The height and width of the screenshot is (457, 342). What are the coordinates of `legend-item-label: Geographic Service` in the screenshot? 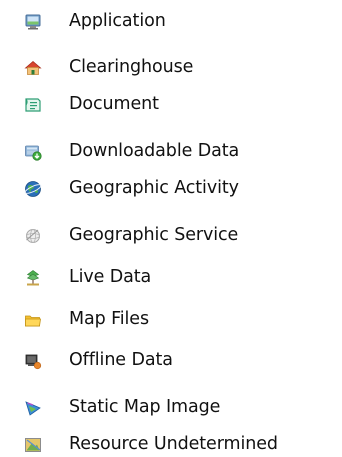 It's located at (154, 235).